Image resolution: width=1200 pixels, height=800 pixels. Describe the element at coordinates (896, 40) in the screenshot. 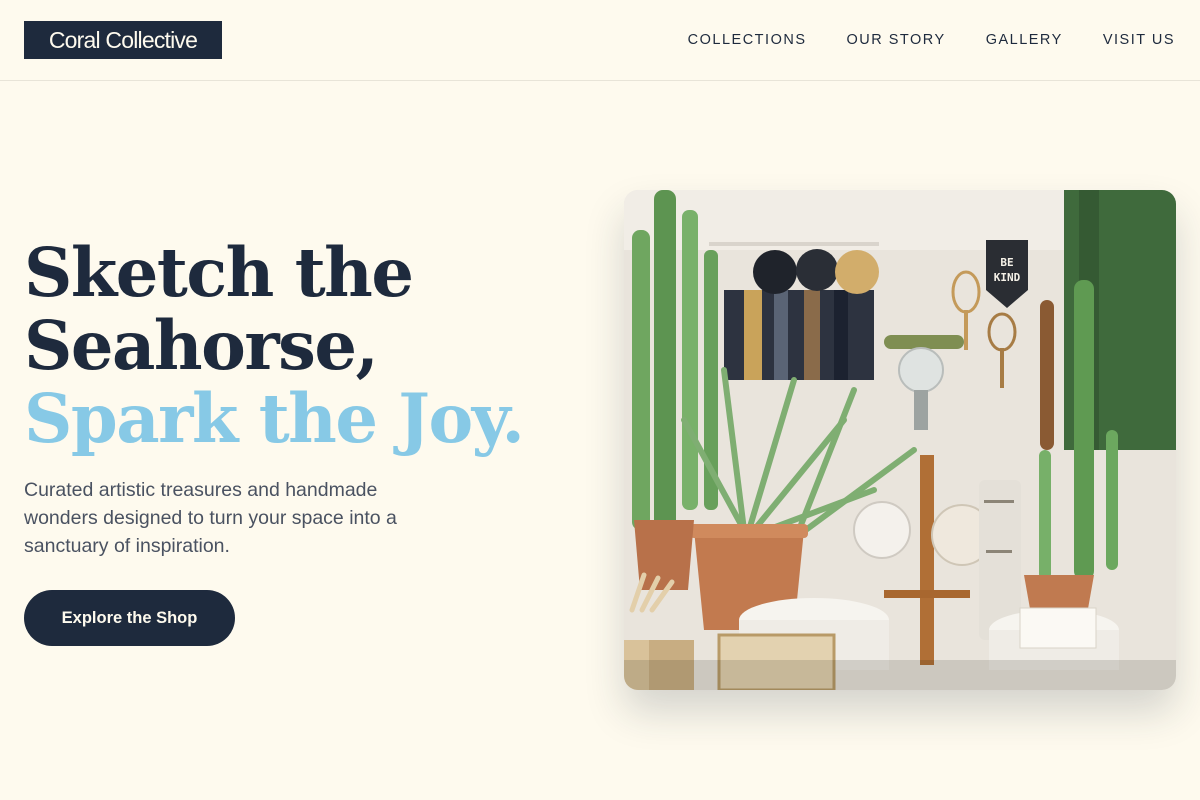

I see `nav-link-our-story: OUR STORY` at that location.